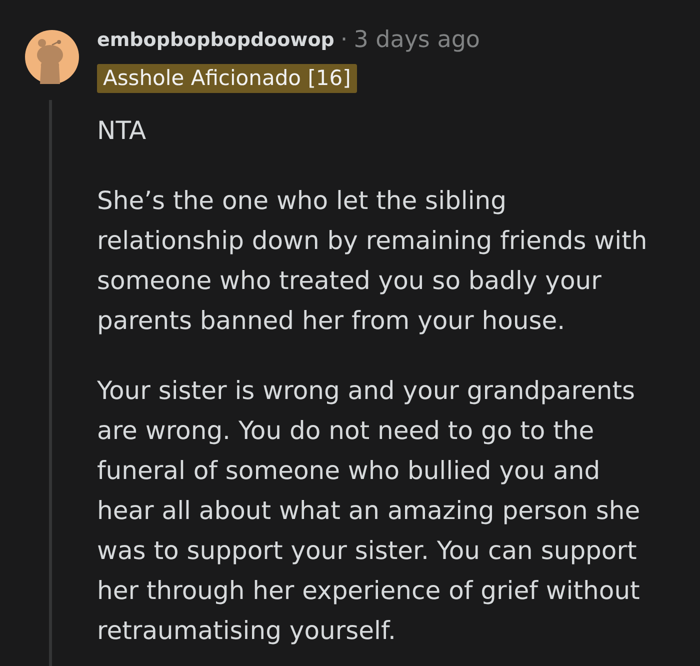  Describe the element at coordinates (215, 40) in the screenshot. I see `username: embopbopbopdoowop` at that location.